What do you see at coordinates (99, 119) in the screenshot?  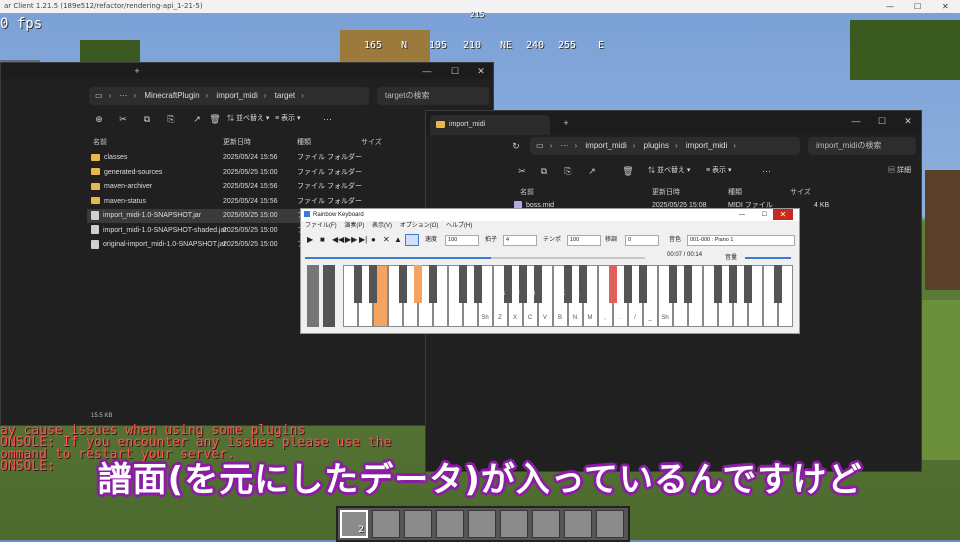 I see `new-icon: ⊕` at bounding box center [99, 119].